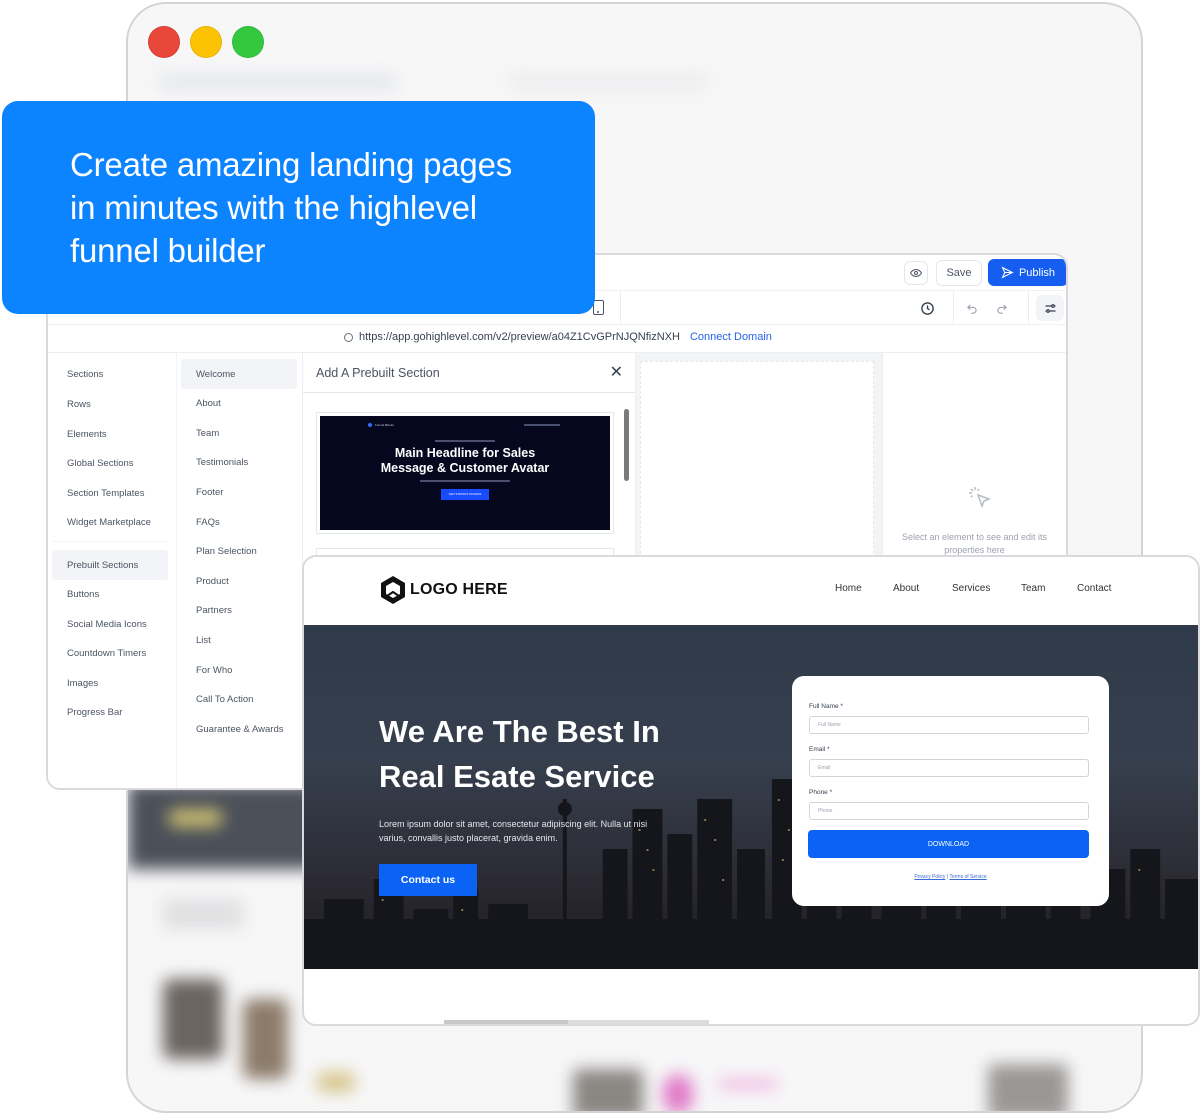 The image size is (1200, 1115). I want to click on publish-label: Publish, so click(1037, 272).